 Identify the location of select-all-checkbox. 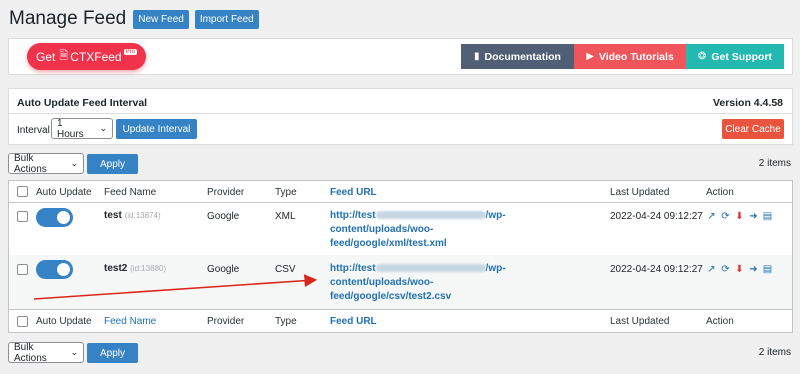
(22, 191).